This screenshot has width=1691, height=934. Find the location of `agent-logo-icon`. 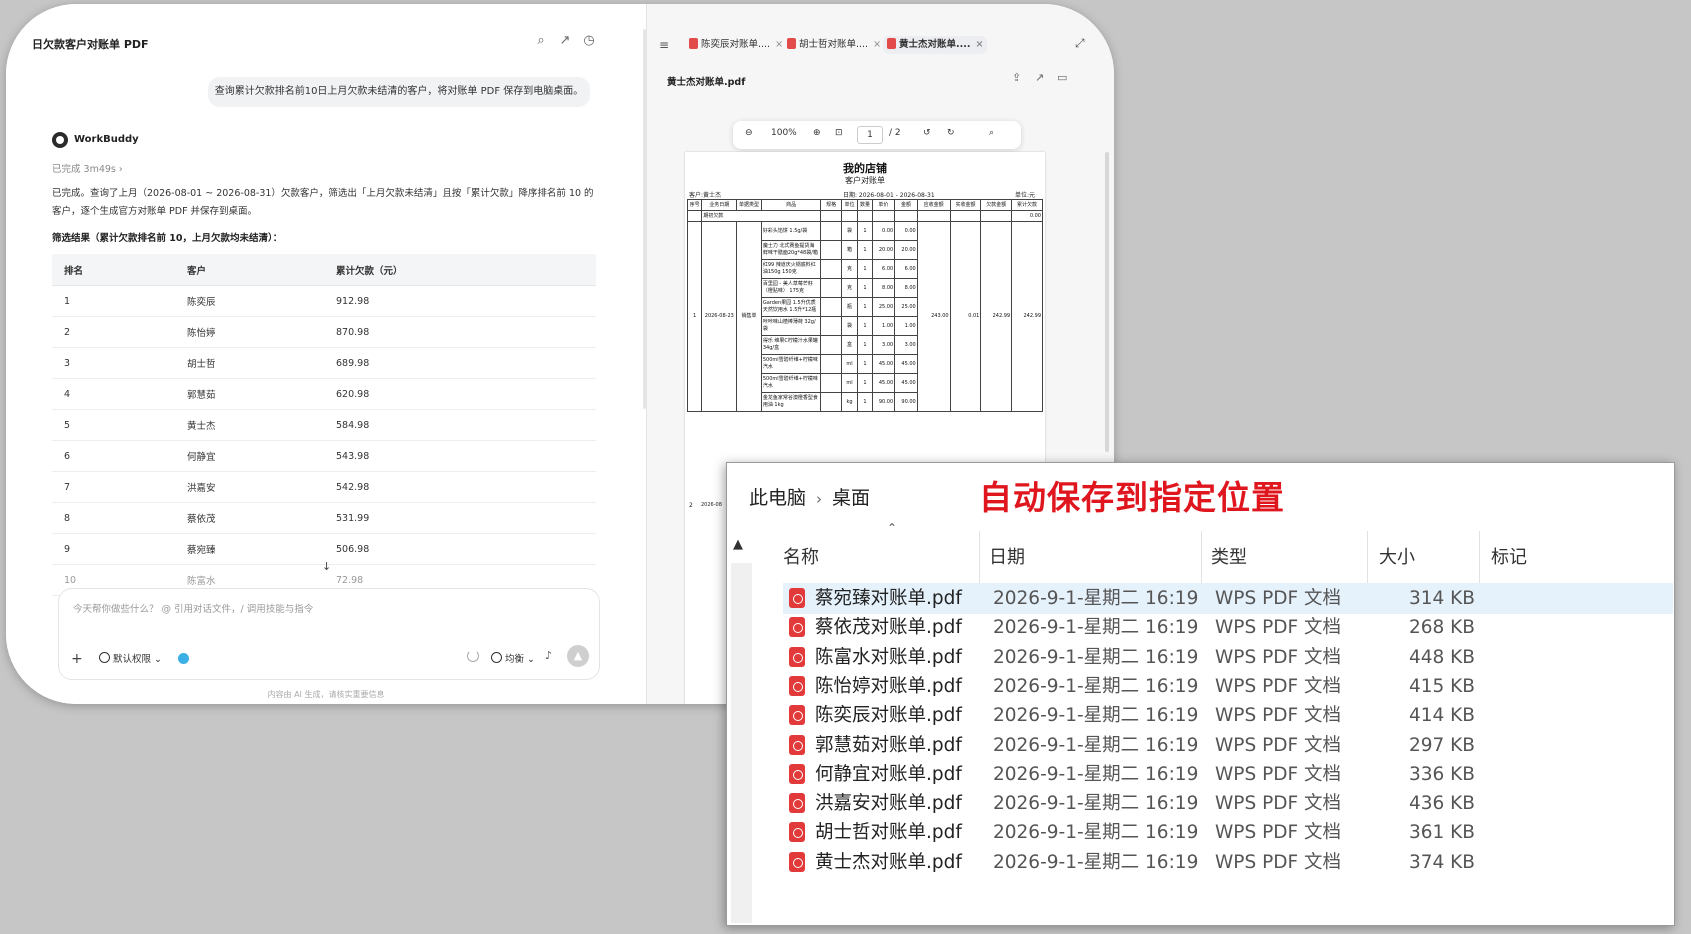

agent-logo-icon is located at coordinates (60, 140).